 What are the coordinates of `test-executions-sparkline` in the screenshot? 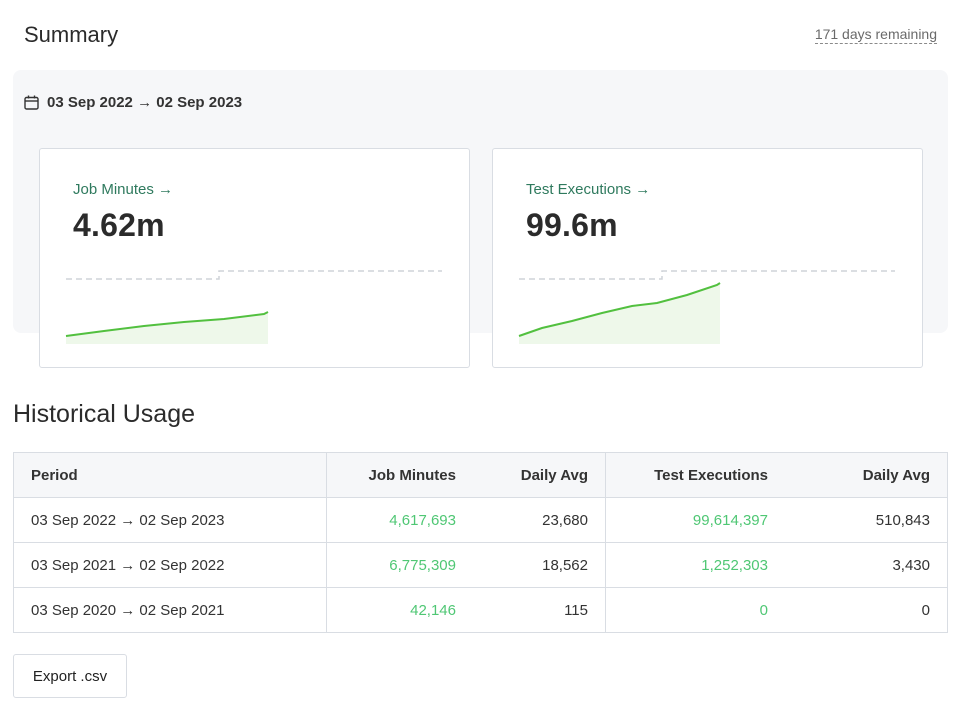 It's located at (706, 307).